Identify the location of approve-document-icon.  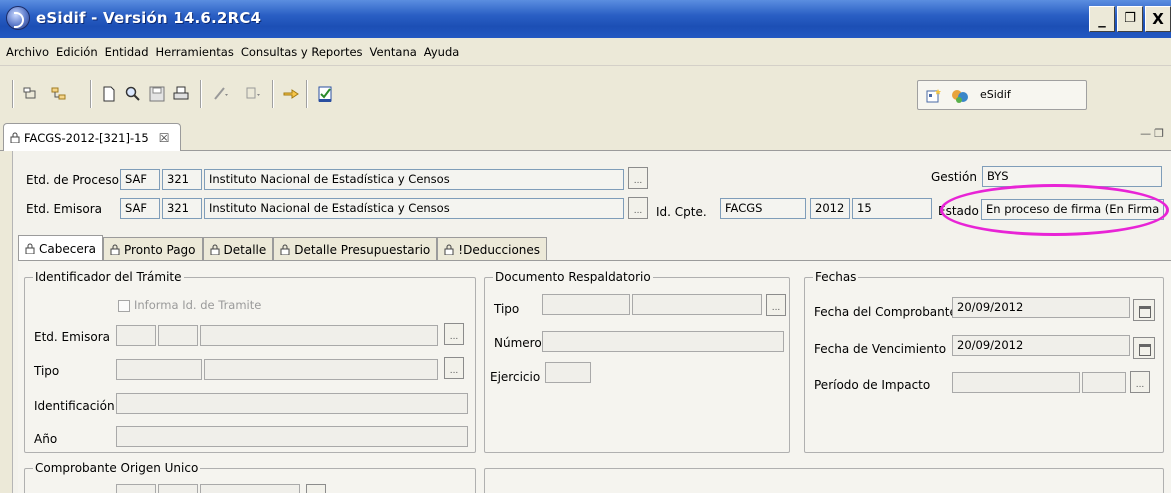
(325, 94).